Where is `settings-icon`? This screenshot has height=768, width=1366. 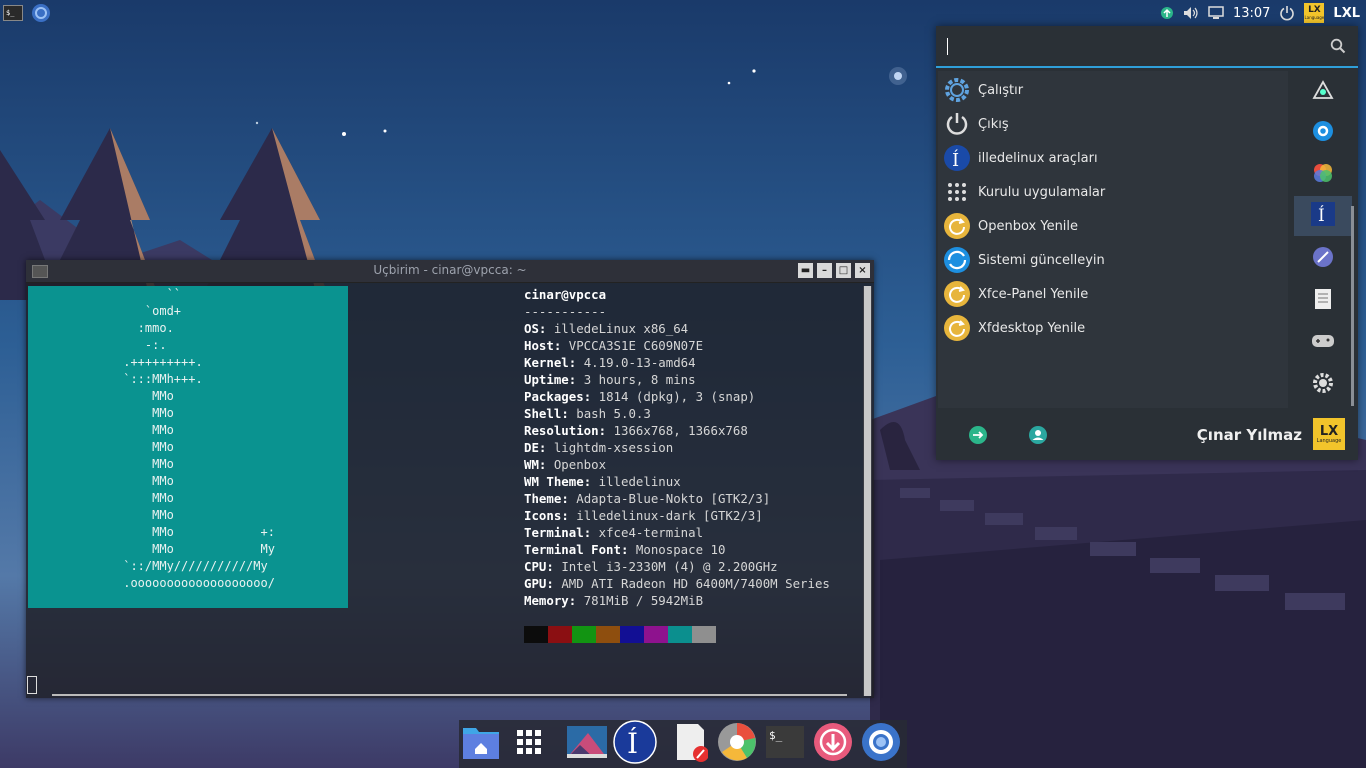 settings-icon is located at coordinates (1323, 133).